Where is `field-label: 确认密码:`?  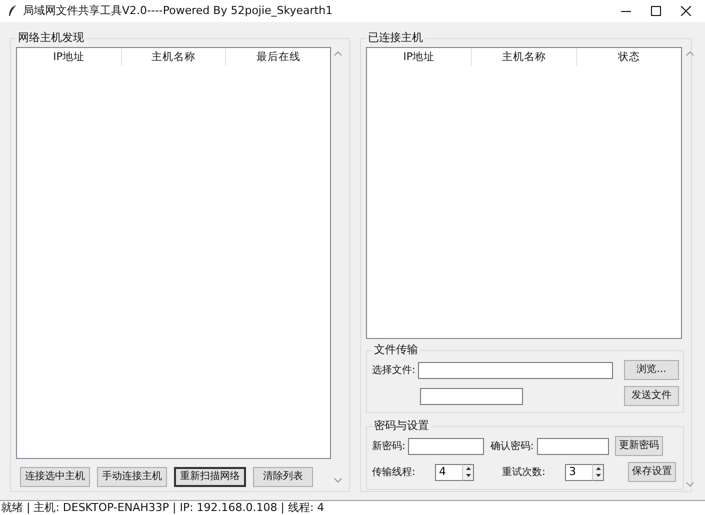 field-label: 确认密码: is located at coordinates (512, 447).